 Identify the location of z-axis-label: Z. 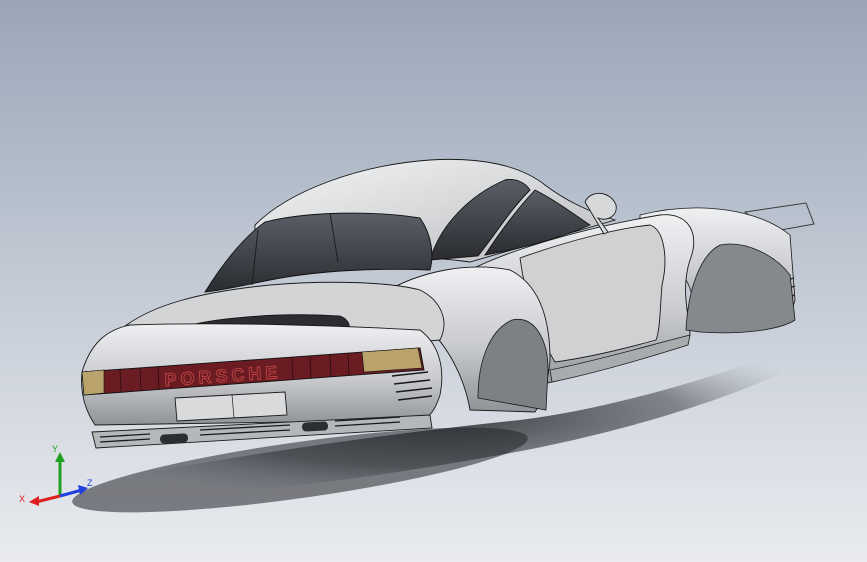
(90, 483).